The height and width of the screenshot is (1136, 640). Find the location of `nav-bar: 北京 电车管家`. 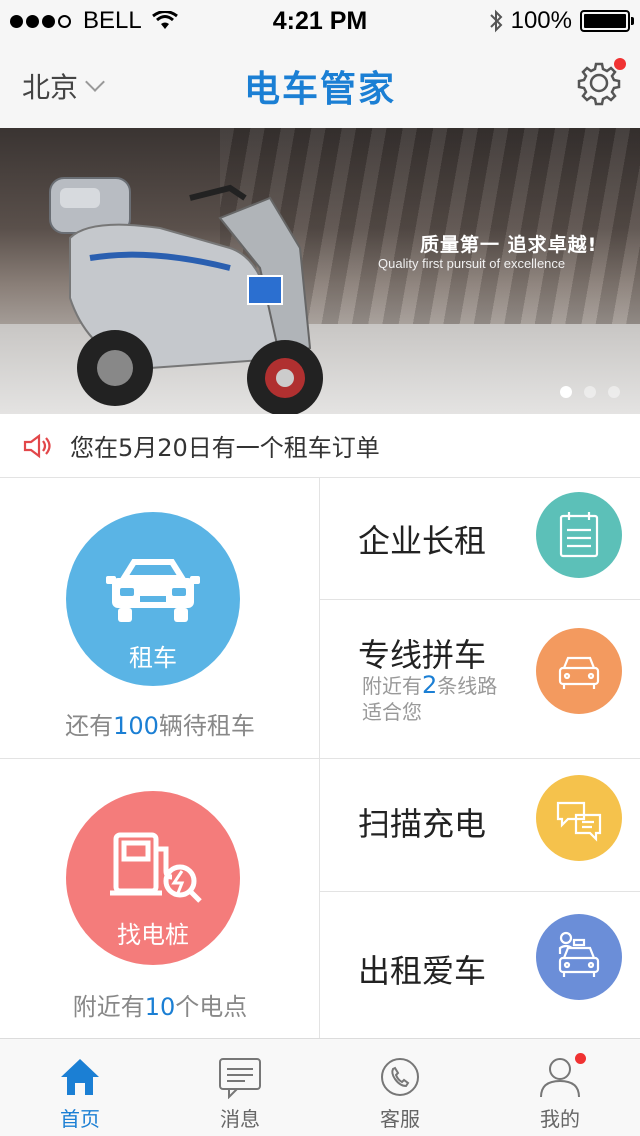

nav-bar: 北京 电车管家 is located at coordinates (320, 84).